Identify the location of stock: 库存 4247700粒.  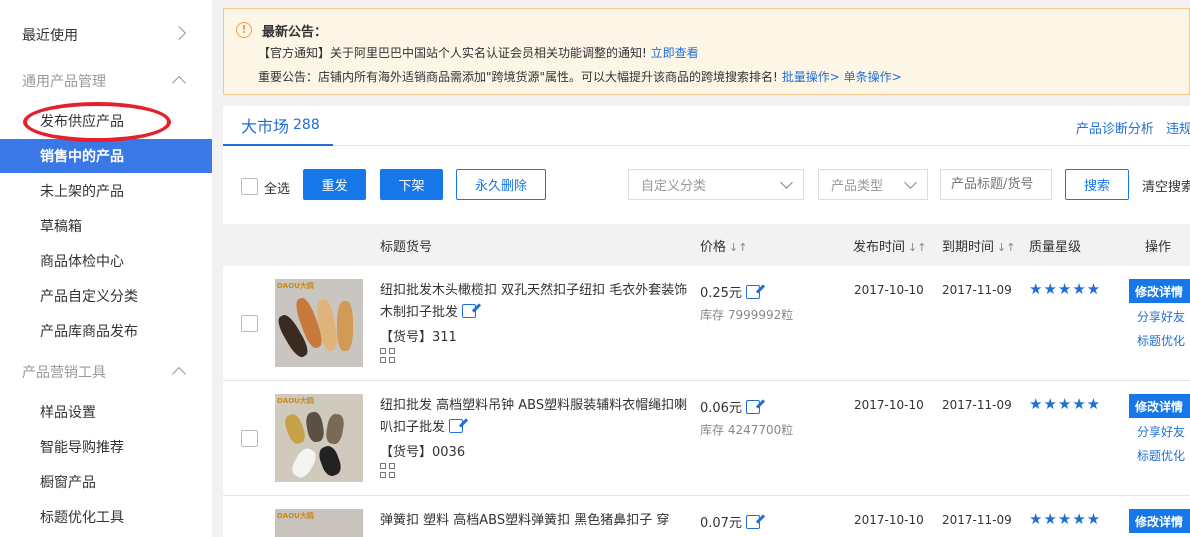
(747, 430).